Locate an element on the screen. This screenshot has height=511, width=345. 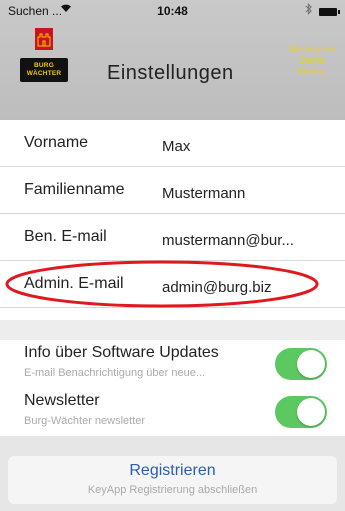
first-name-field: Max is located at coordinates (176, 146).